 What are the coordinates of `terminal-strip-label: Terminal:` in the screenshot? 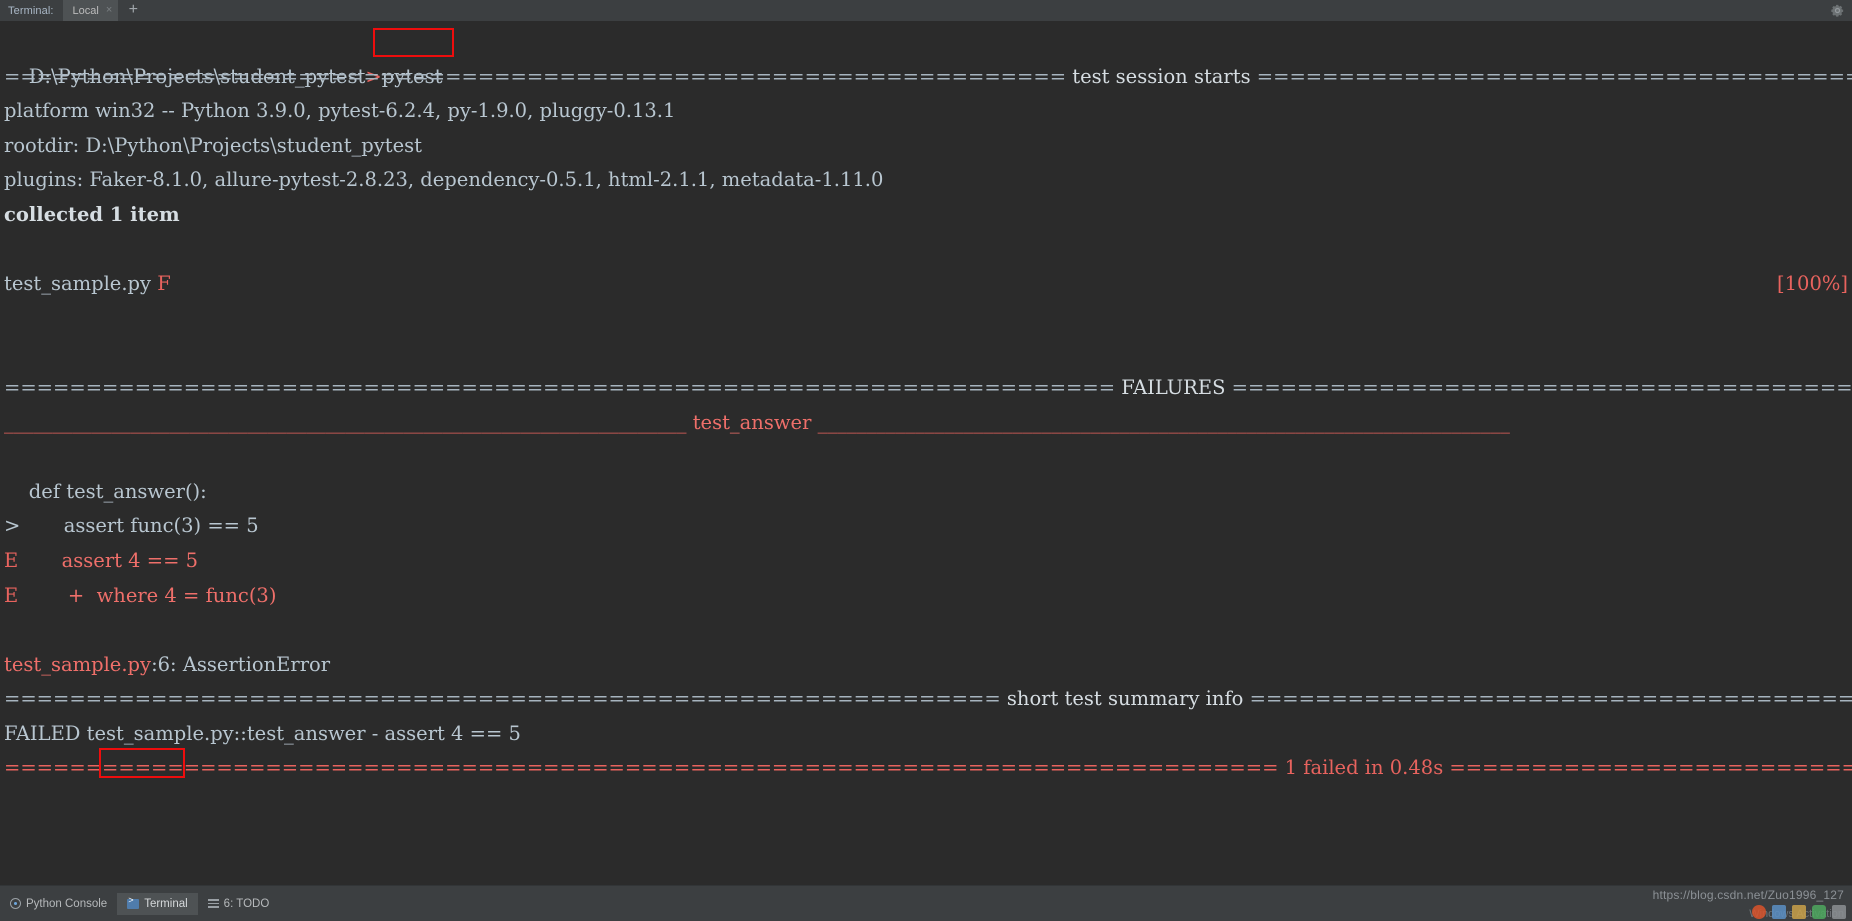 It's located at (31, 10).